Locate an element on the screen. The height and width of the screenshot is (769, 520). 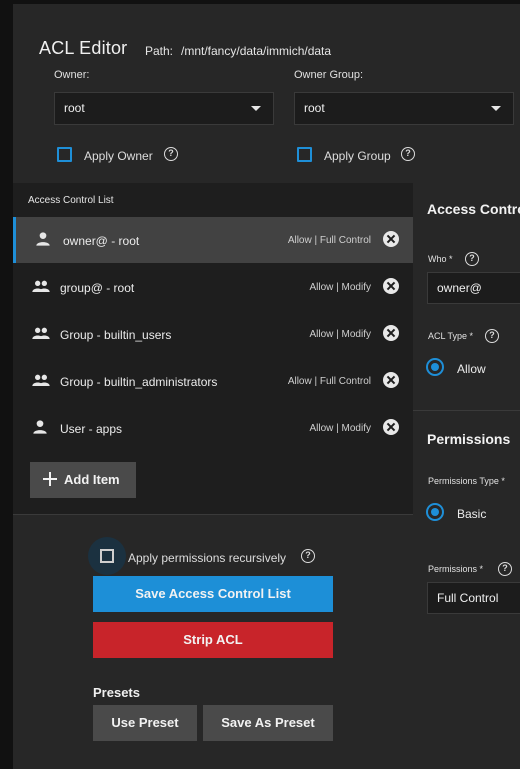
add-item-button: Add Item is located at coordinates (83, 480).